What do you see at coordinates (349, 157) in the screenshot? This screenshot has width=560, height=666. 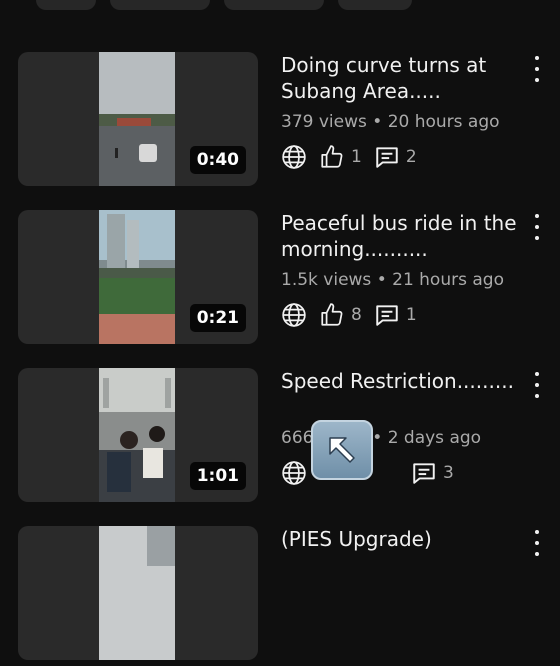 I see `video-stats: 1 2` at bounding box center [349, 157].